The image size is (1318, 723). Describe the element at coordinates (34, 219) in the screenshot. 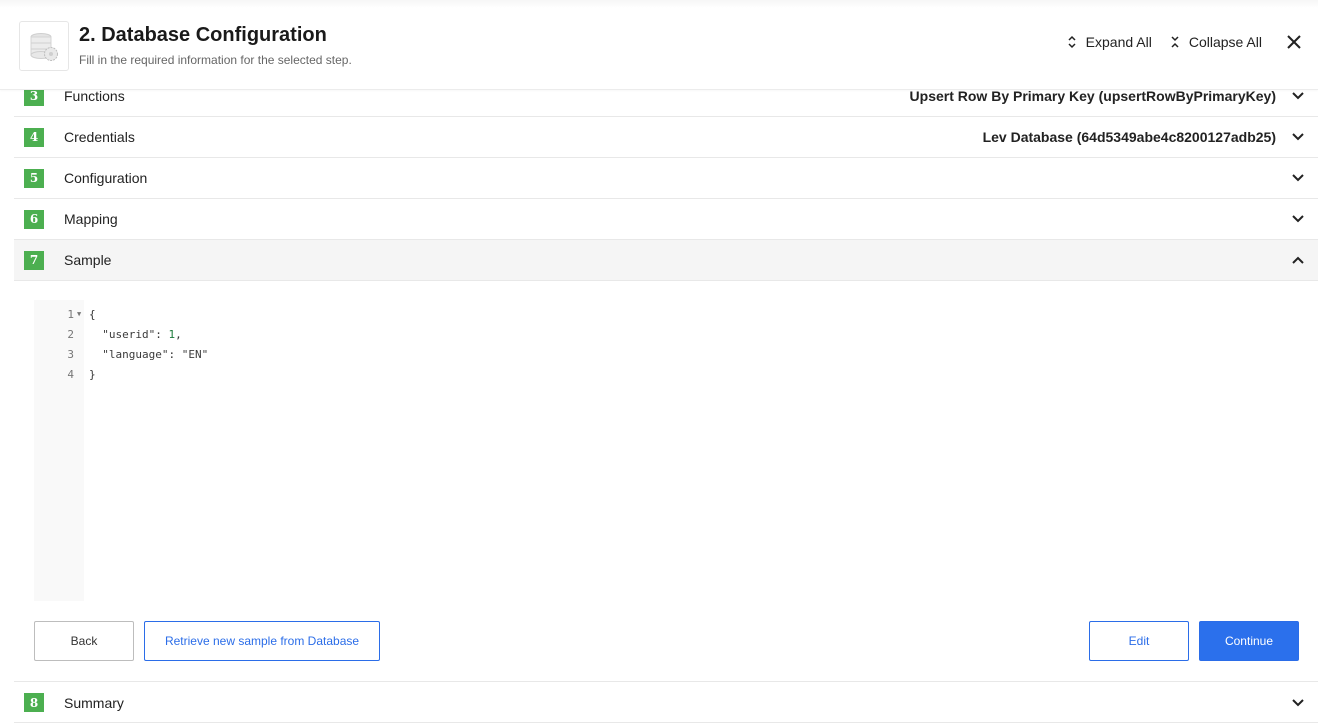

I see `step-number-badge: 6` at that location.